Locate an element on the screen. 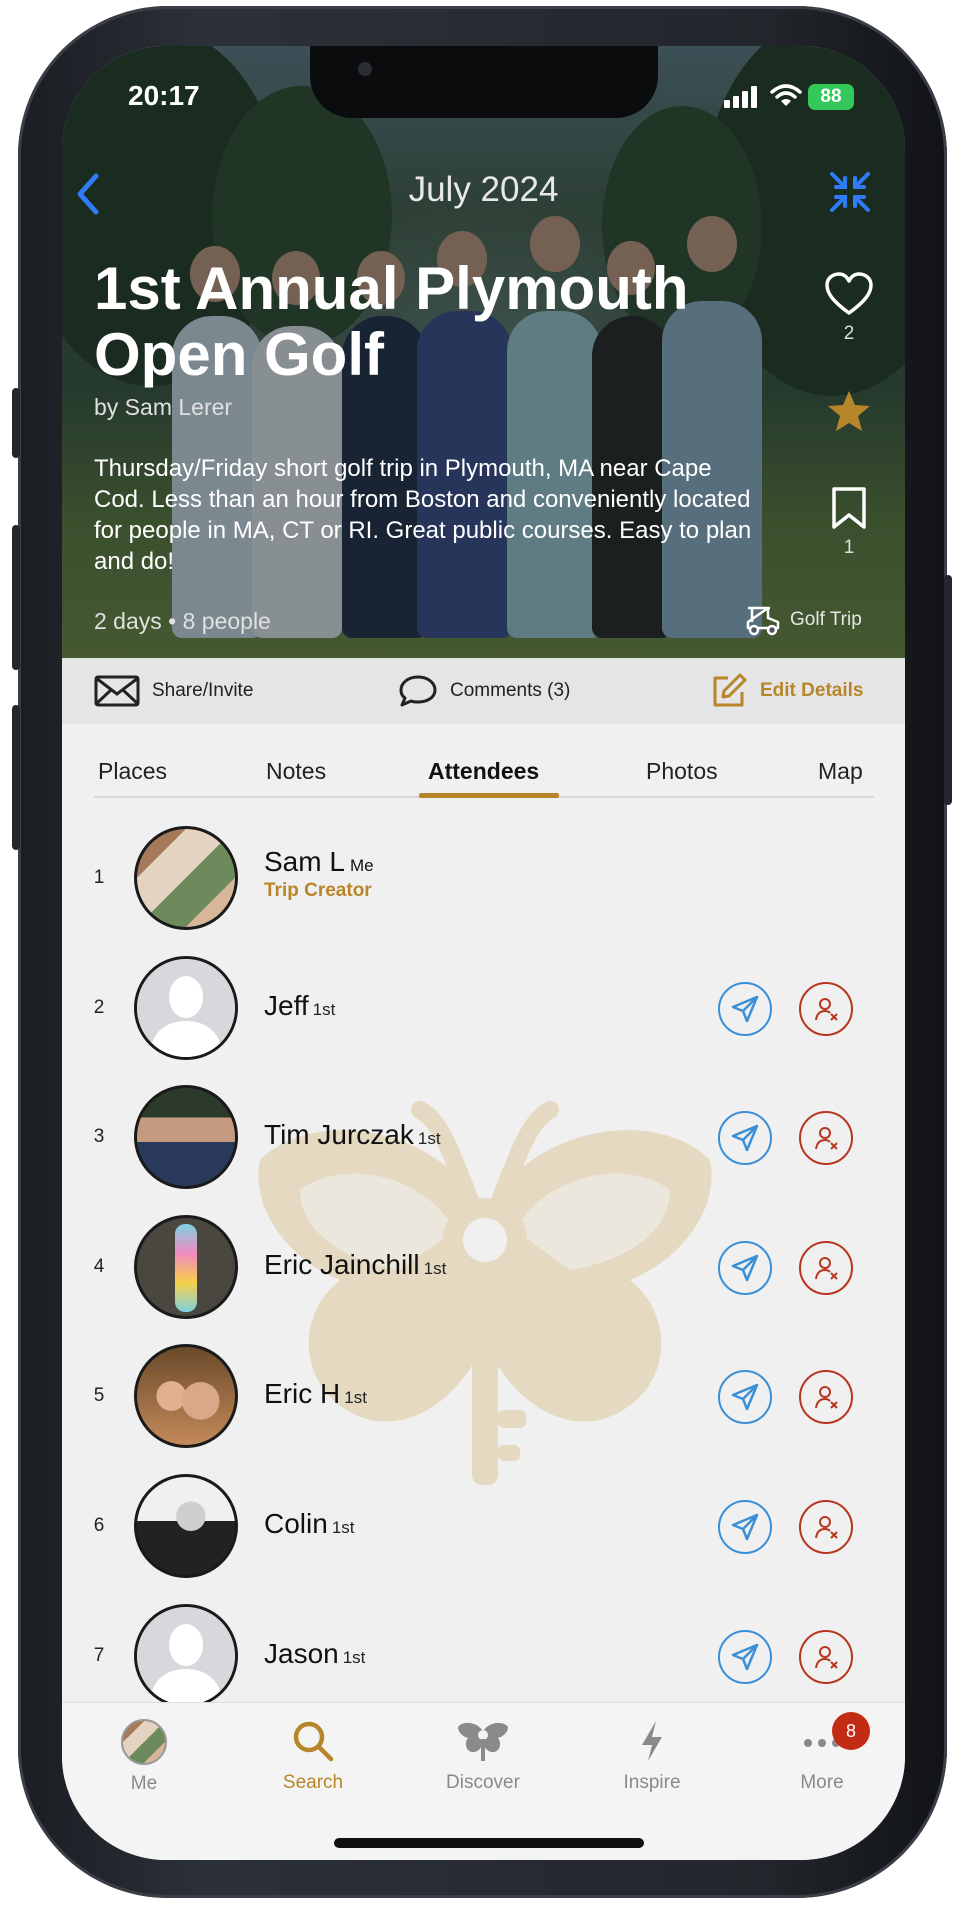 The height and width of the screenshot is (1906, 963). comments-button: Comments (3) is located at coordinates (484, 691).